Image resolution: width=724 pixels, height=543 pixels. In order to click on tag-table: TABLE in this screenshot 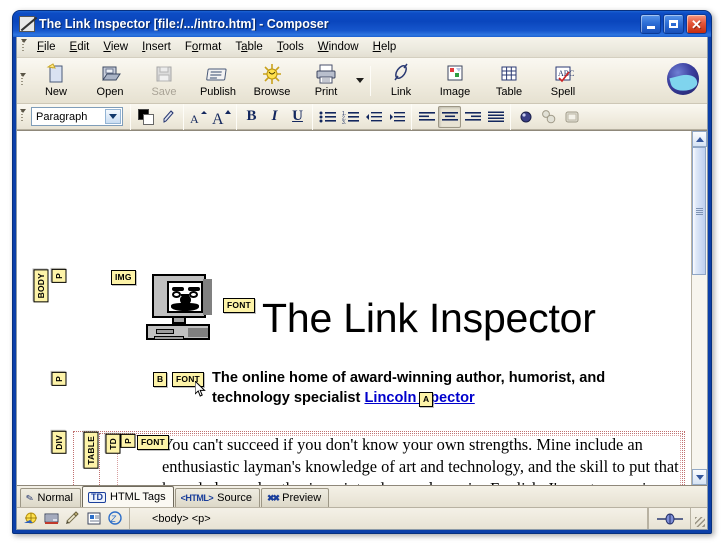, I will do `click(91, 450)`.